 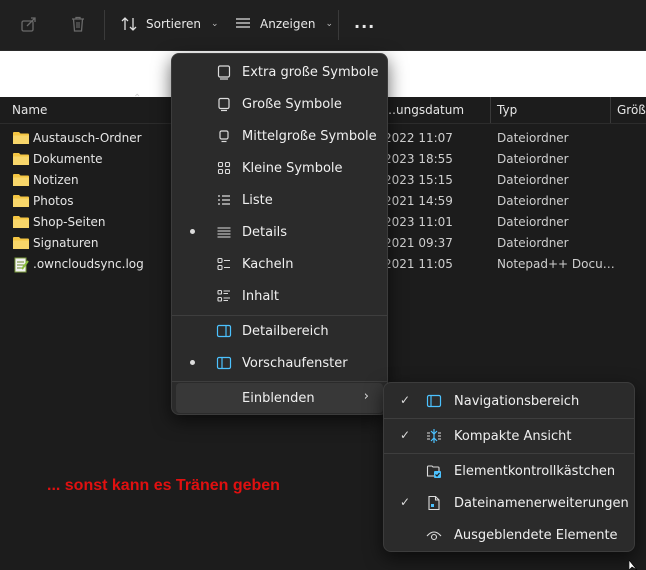 I want to click on menu-item-hidden-items: Ausgeblendete Elemente, so click(x=509, y=535).